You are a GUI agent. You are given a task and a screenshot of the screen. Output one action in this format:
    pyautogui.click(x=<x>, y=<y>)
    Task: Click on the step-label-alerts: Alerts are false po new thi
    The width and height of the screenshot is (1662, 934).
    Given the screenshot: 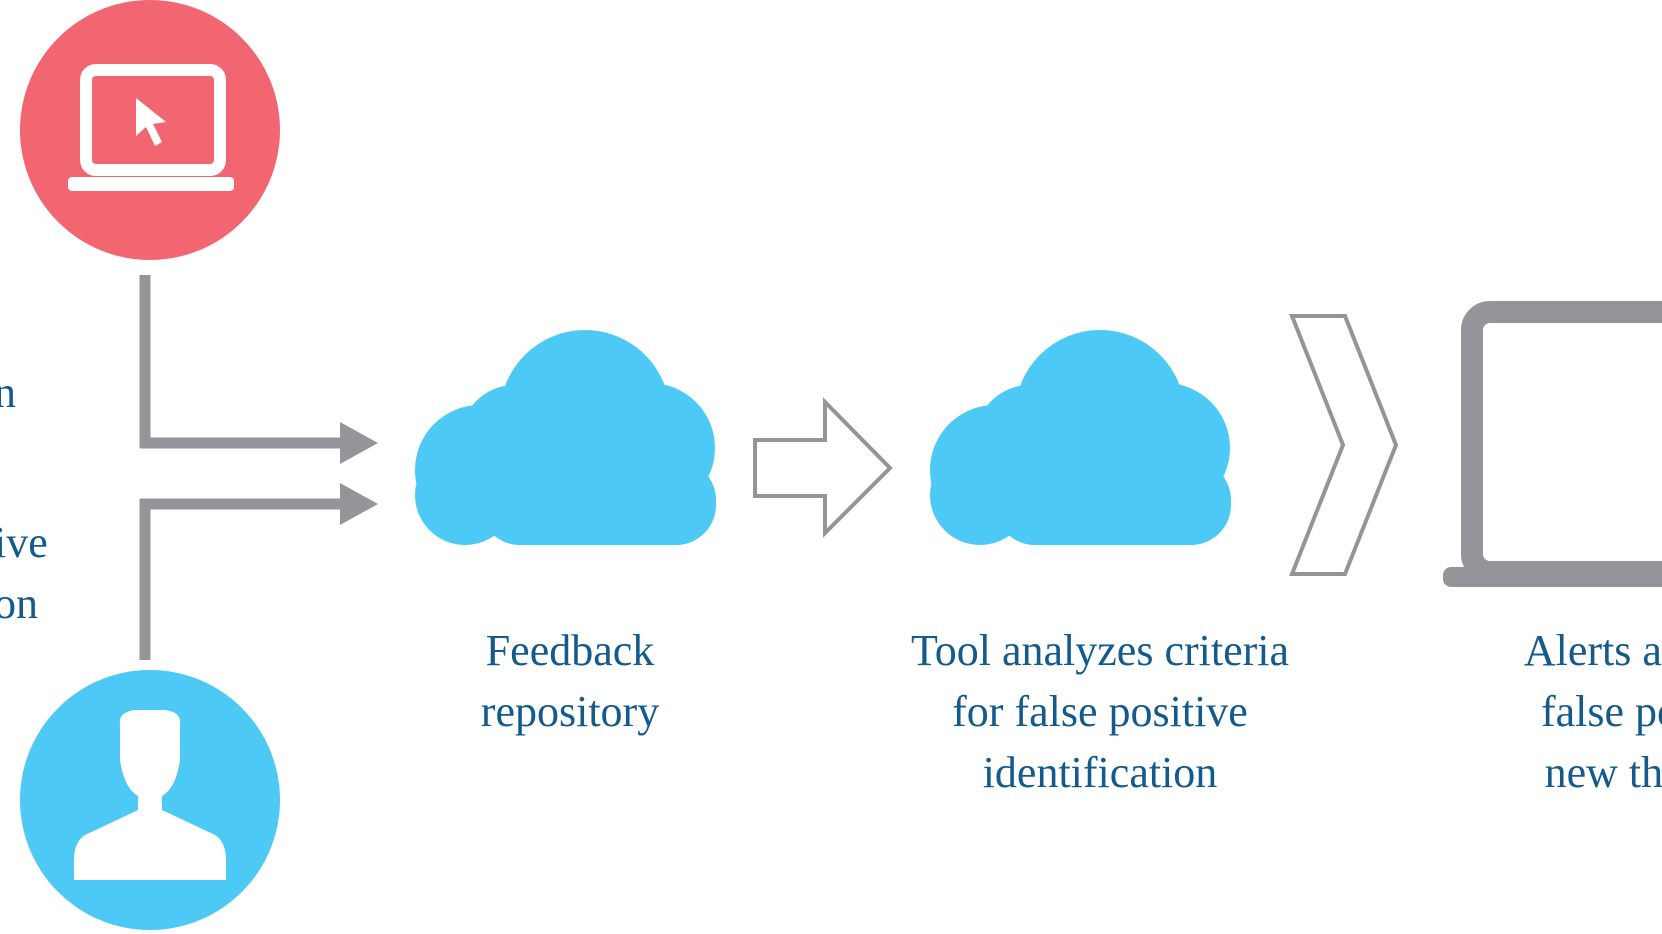 What is the action you would take?
    pyautogui.click(x=1592, y=711)
    